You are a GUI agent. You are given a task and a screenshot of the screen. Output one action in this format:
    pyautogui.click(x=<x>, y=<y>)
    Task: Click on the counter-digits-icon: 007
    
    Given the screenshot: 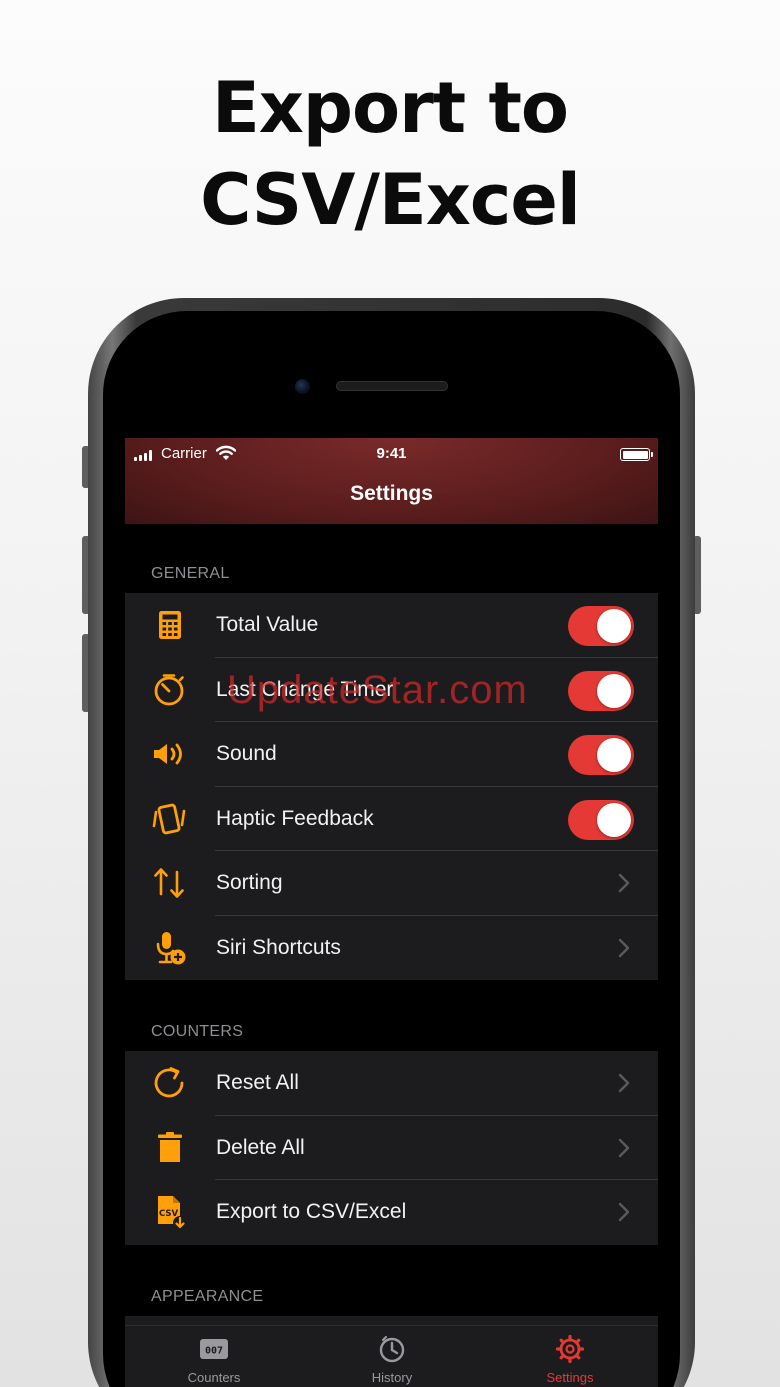 What is the action you would take?
    pyautogui.click(x=214, y=1349)
    